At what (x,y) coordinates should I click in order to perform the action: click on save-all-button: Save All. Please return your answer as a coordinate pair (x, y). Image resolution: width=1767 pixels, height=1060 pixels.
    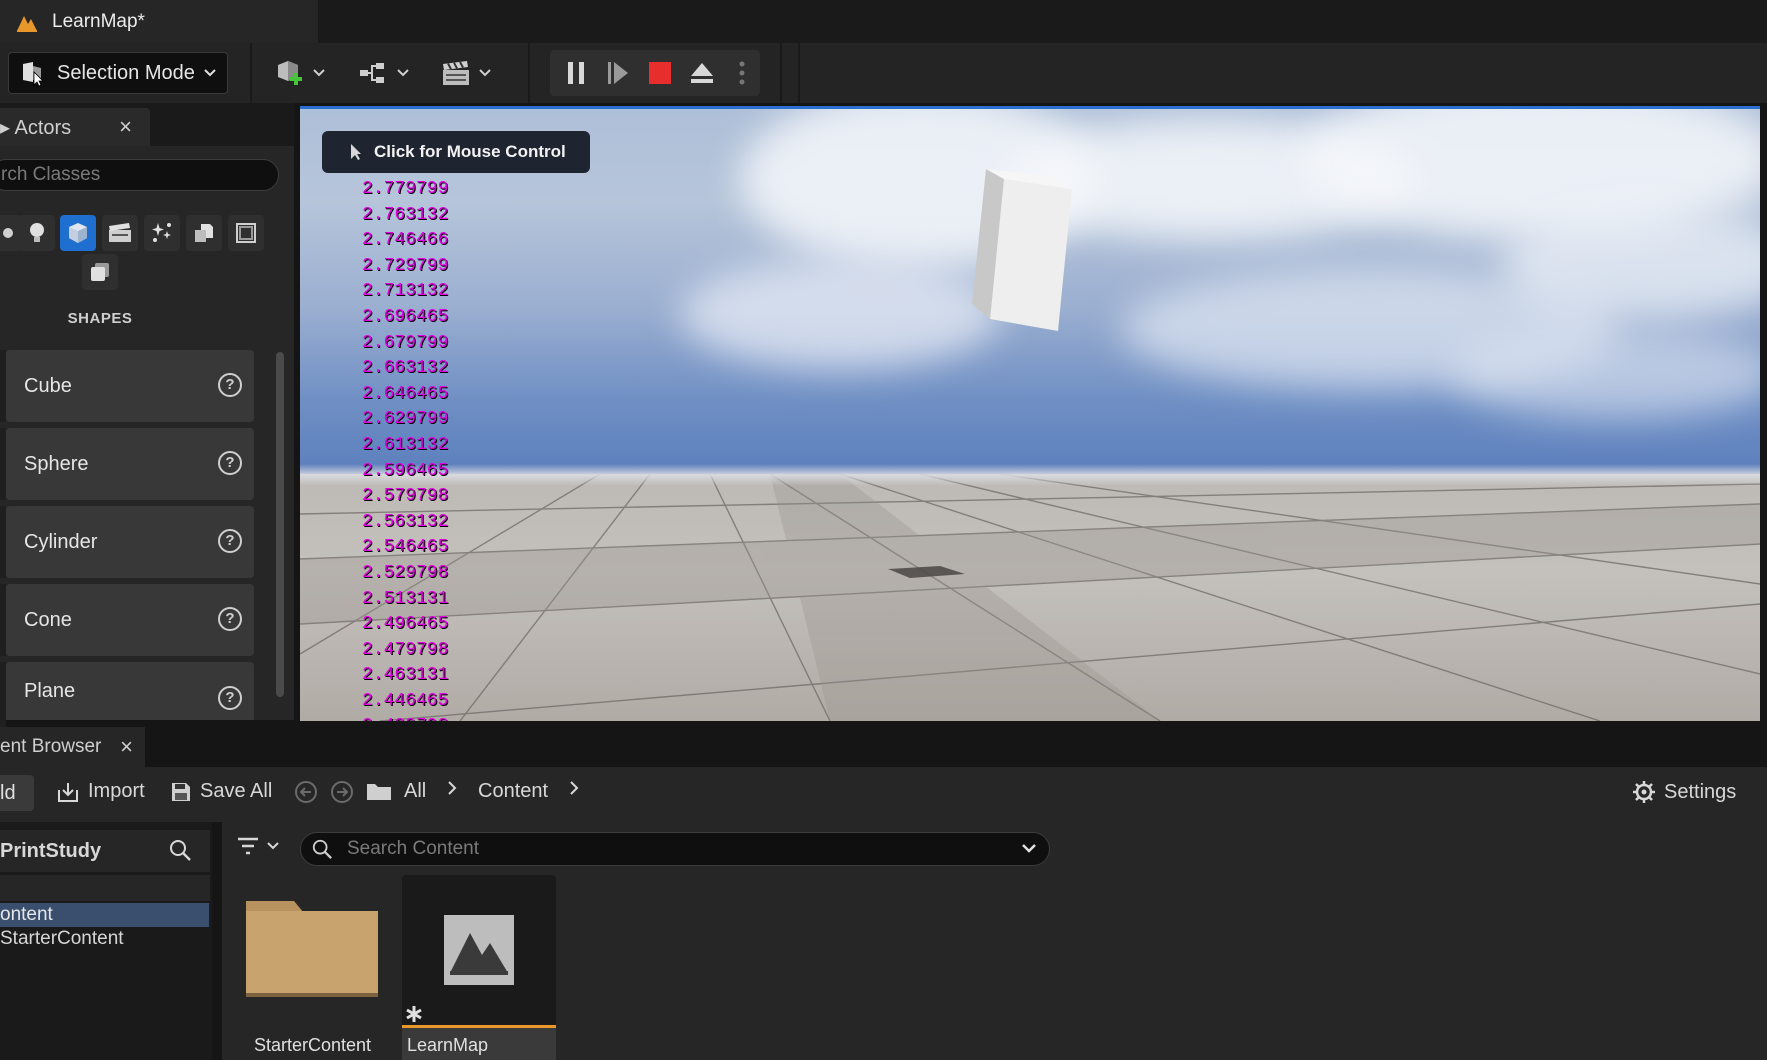
    Looking at the image, I should click on (221, 791).